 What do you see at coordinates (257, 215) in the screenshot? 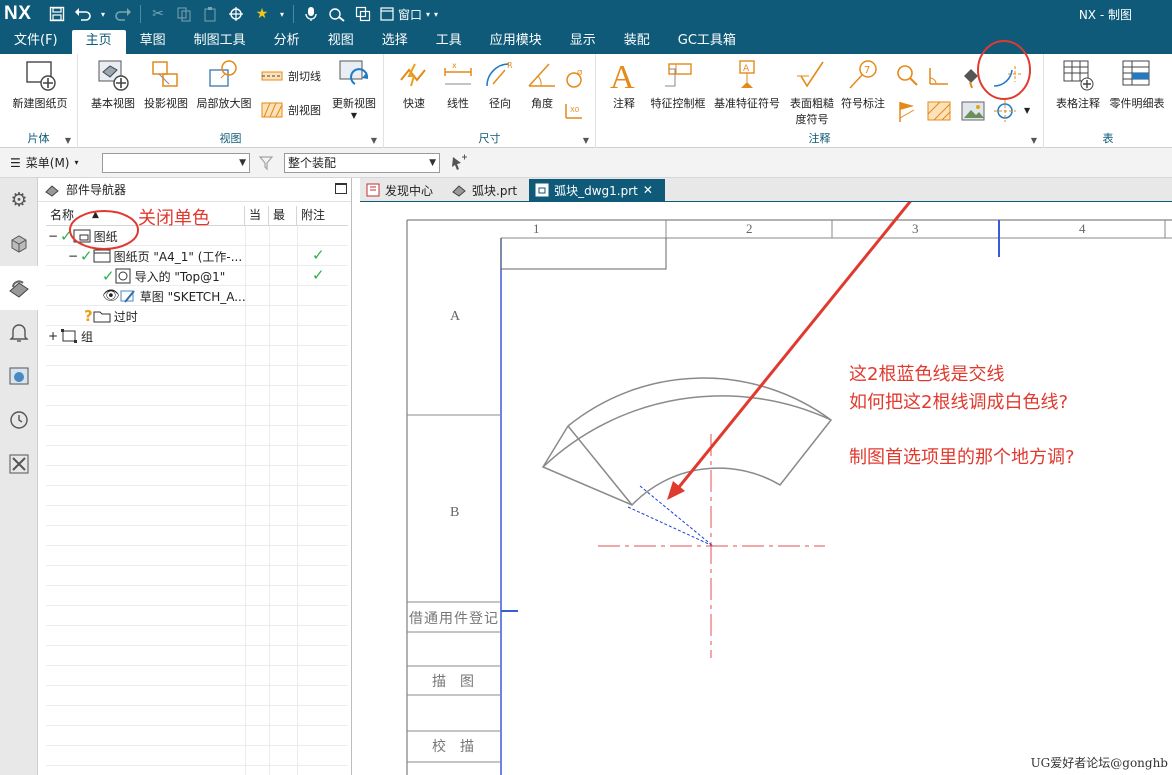
I see `column-current: 当` at bounding box center [257, 215].